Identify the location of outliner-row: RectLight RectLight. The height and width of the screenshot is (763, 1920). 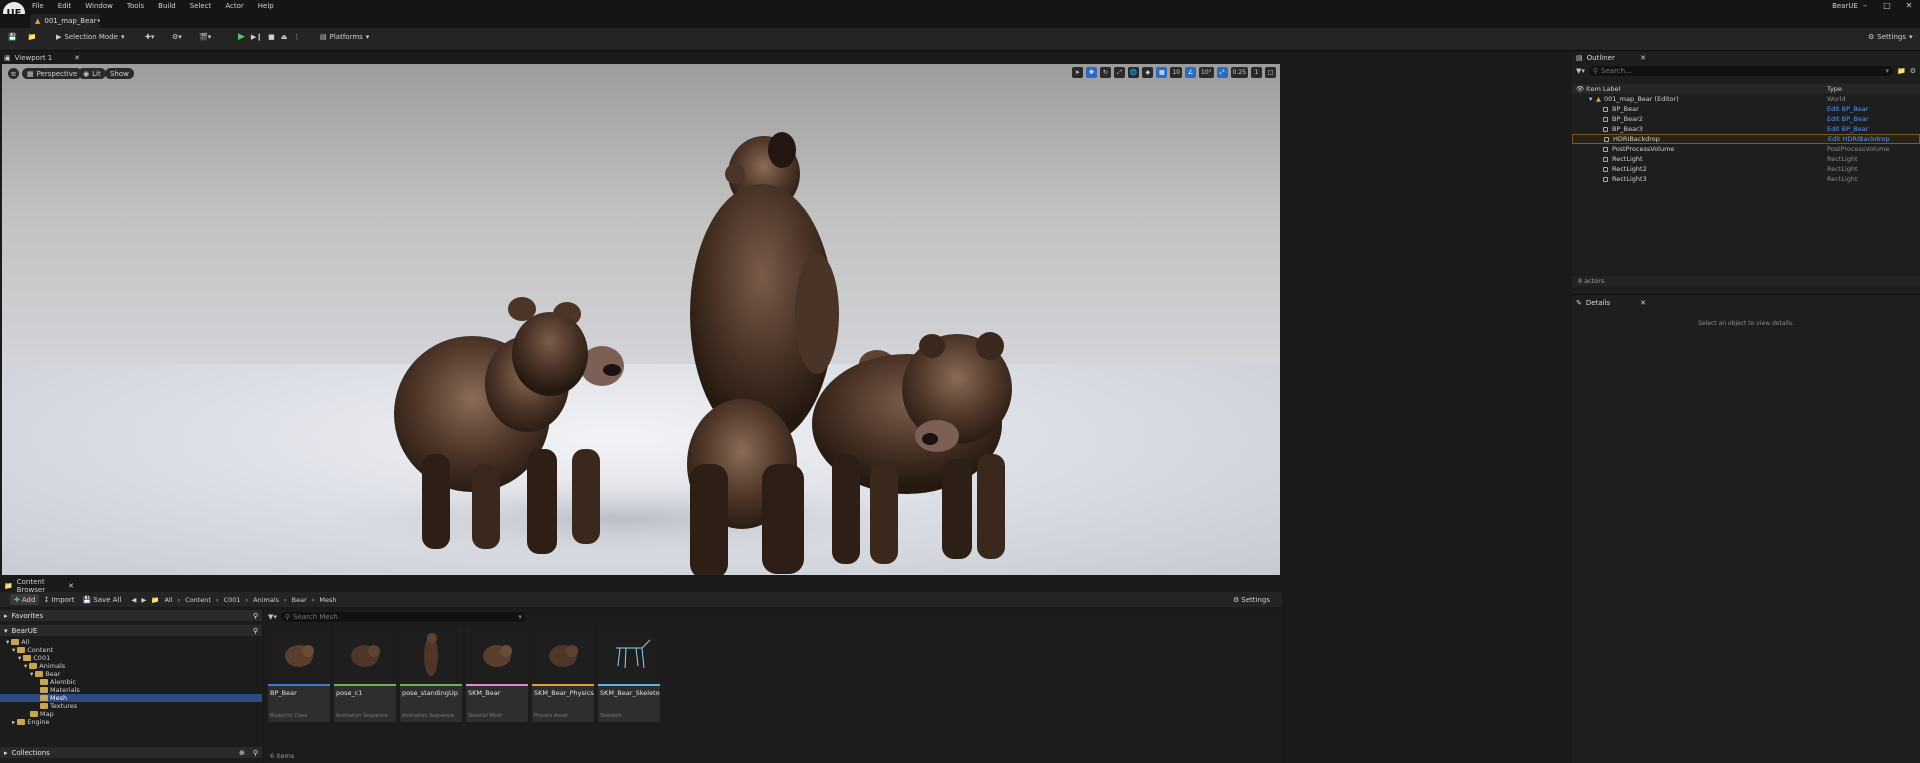
(1746, 159).